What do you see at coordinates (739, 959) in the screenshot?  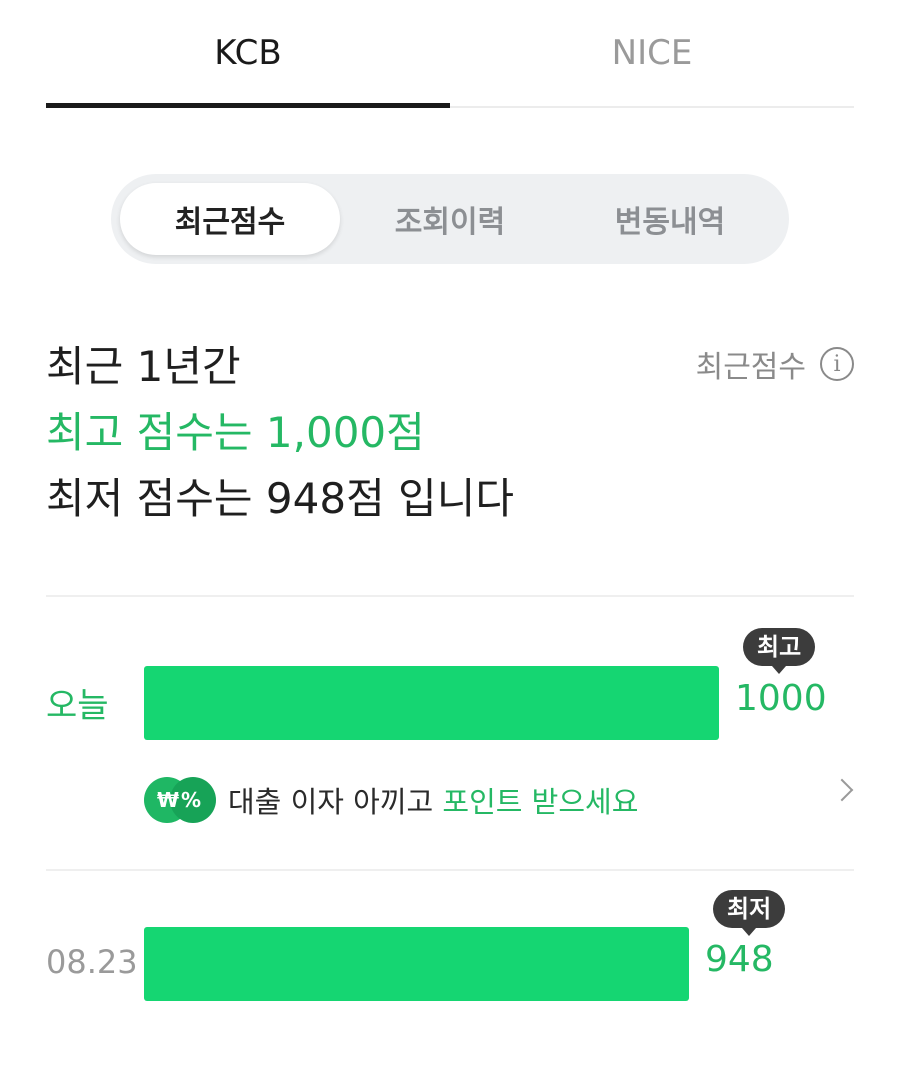 I see `score-value-date: 948` at bounding box center [739, 959].